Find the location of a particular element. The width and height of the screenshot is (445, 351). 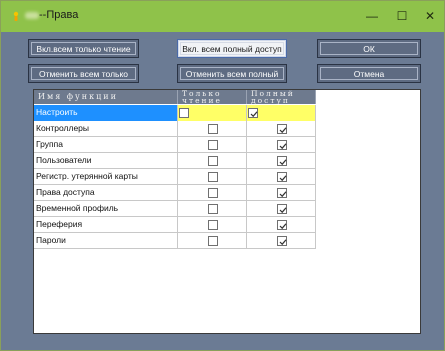

table-row: Контроллеры is located at coordinates (175, 129).